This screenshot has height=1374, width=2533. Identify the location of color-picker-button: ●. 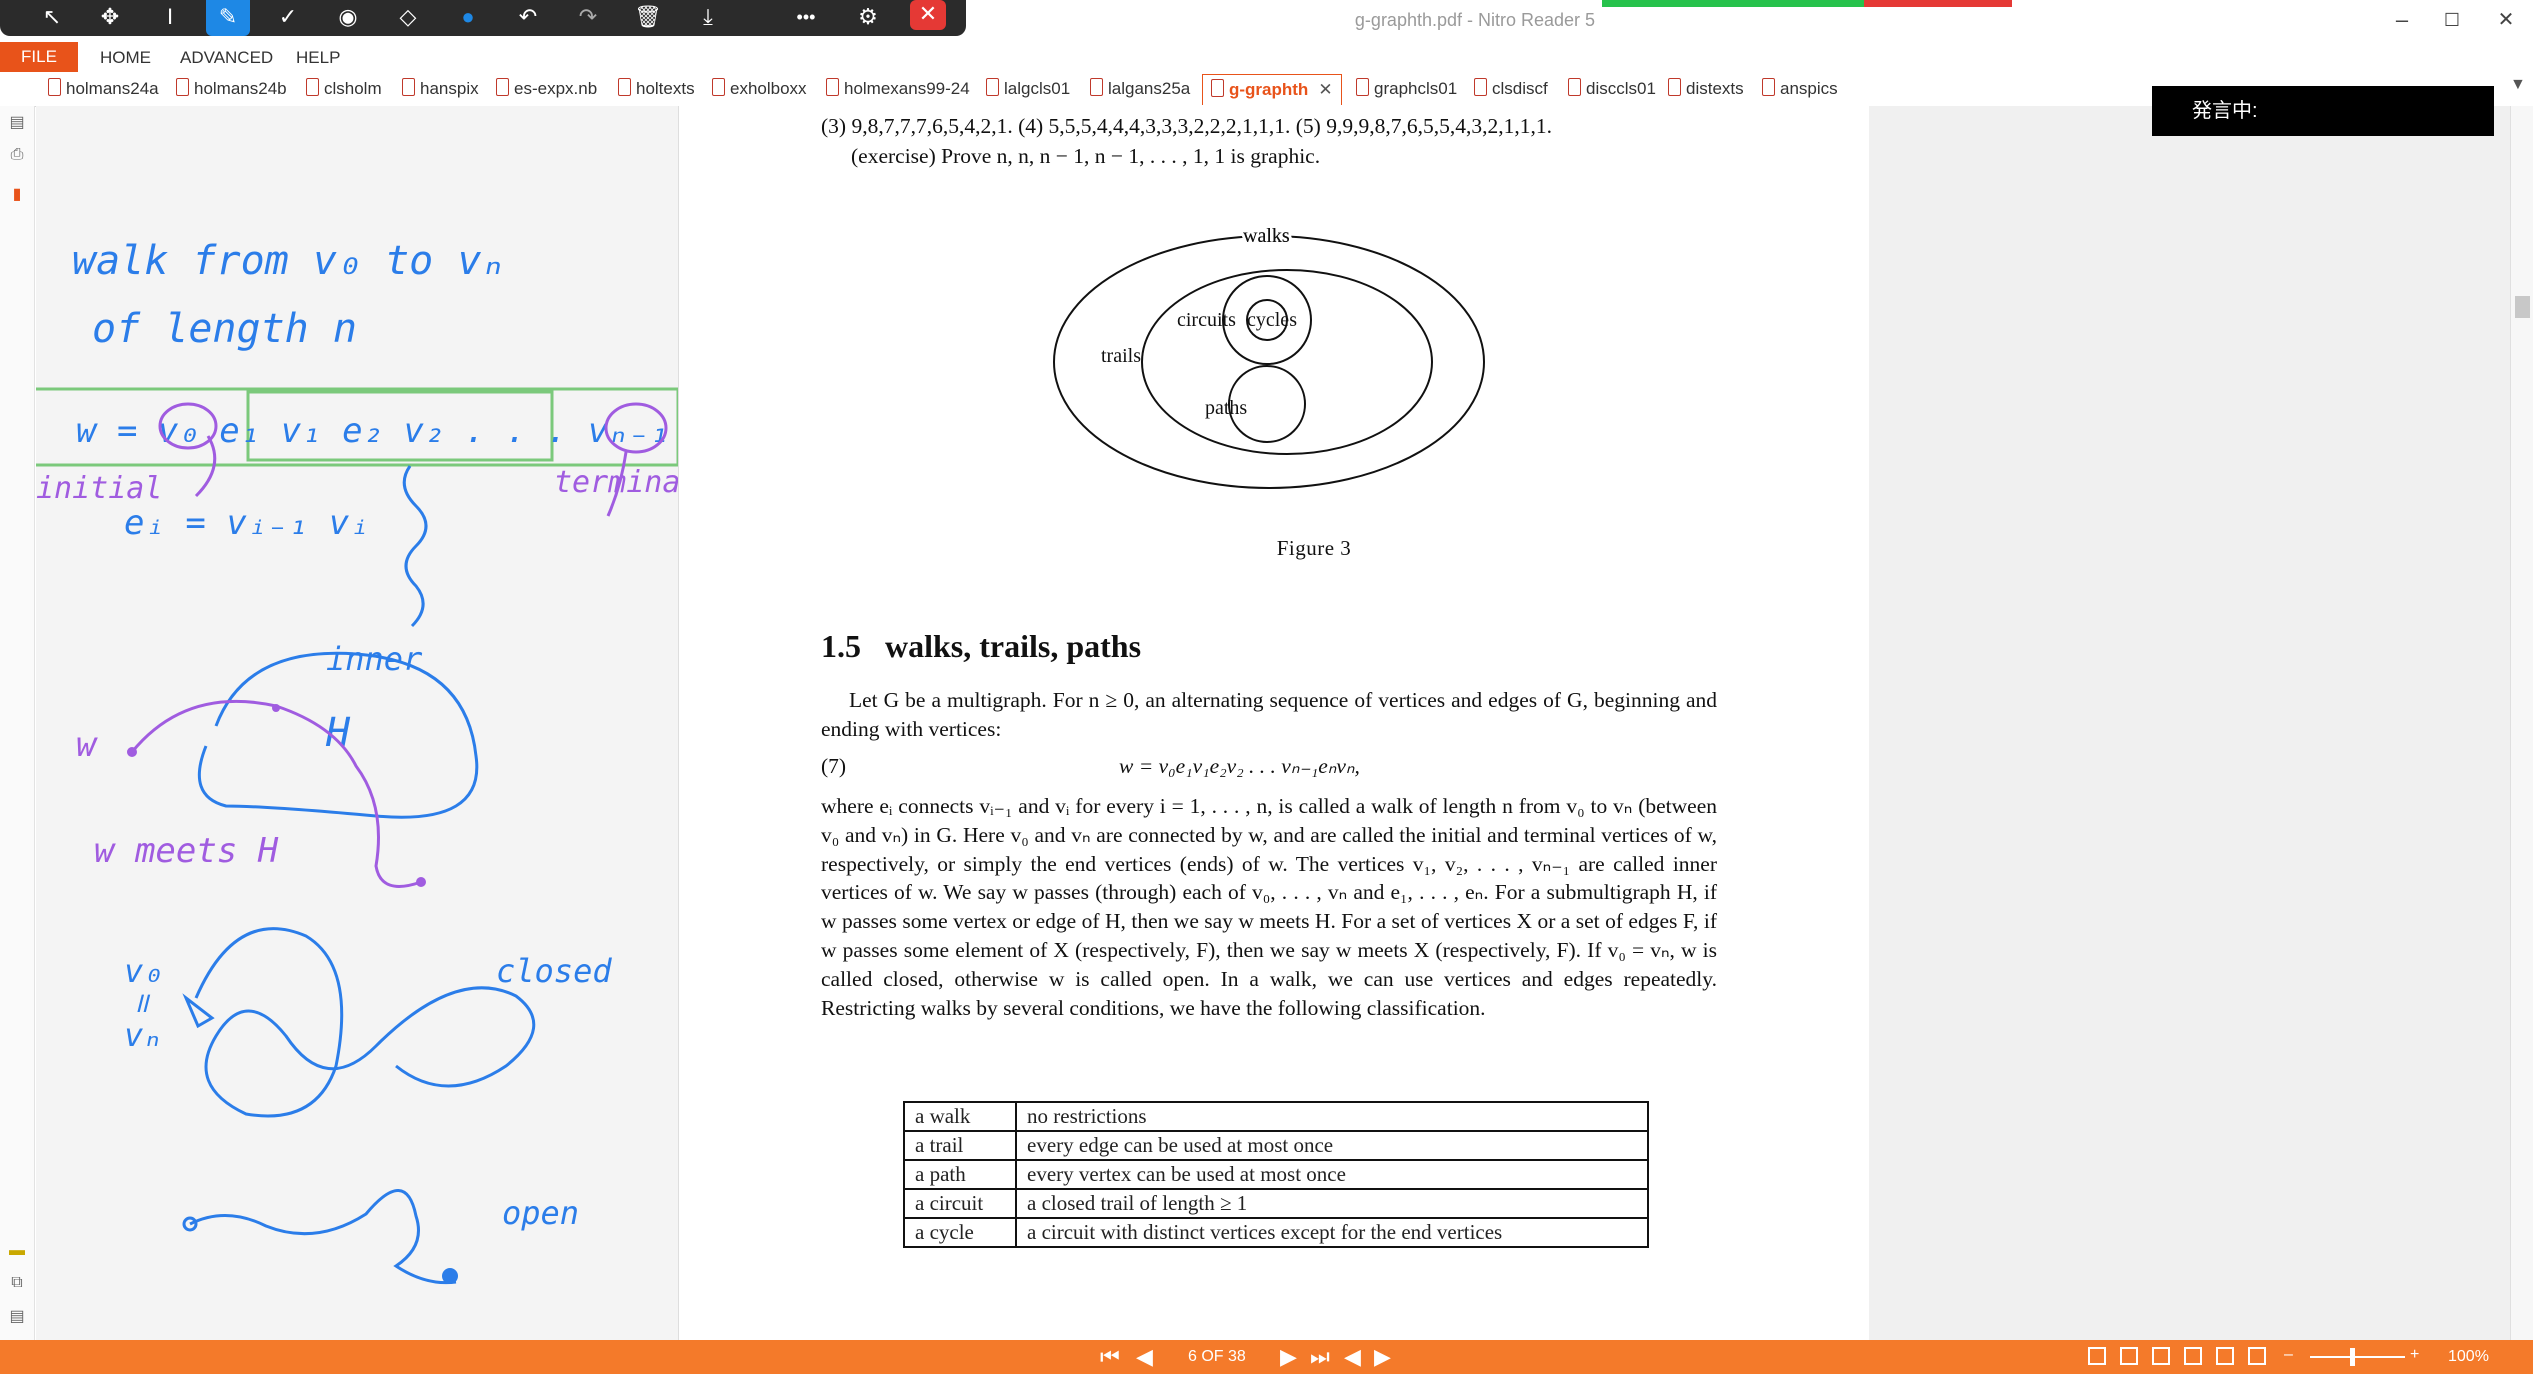
(468, 18).